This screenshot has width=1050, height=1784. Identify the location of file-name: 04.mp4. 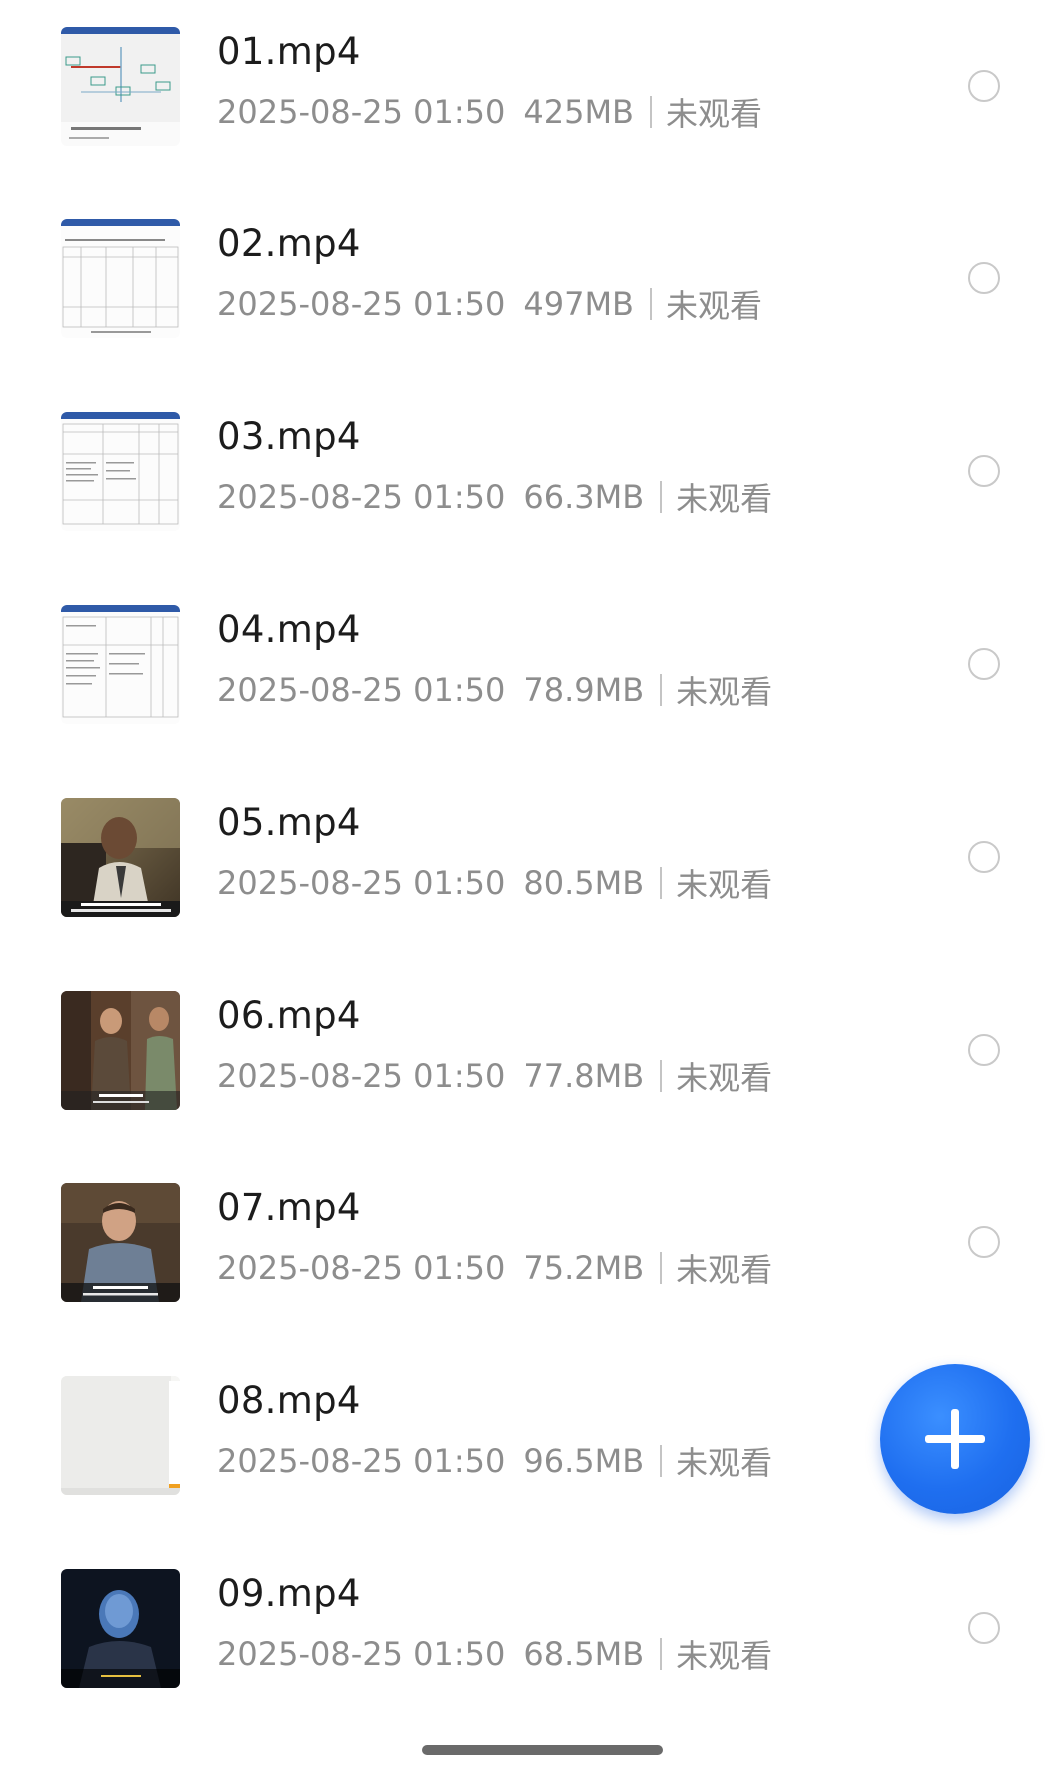
(289, 629).